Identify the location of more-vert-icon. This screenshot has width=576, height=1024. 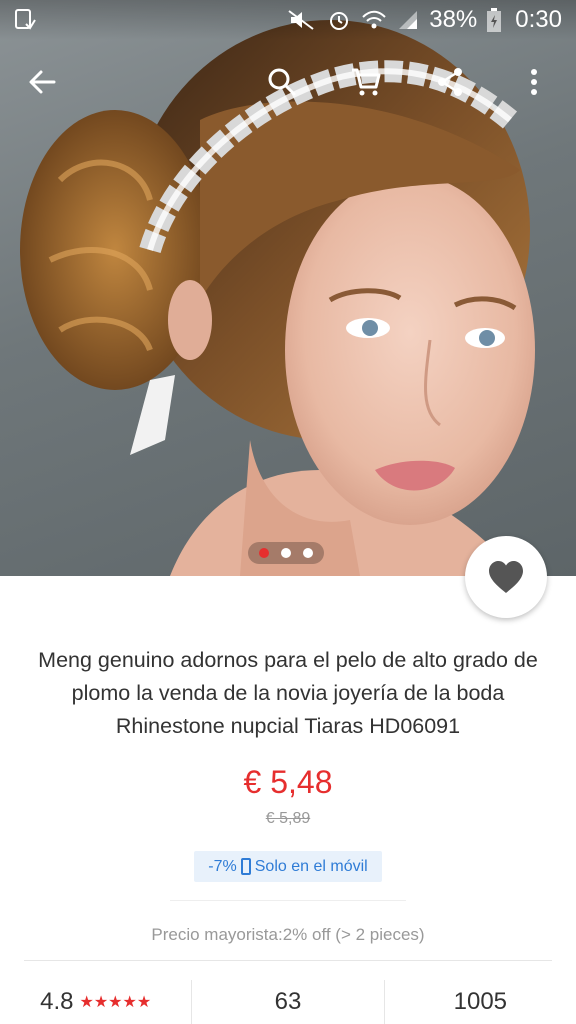
(534, 82).